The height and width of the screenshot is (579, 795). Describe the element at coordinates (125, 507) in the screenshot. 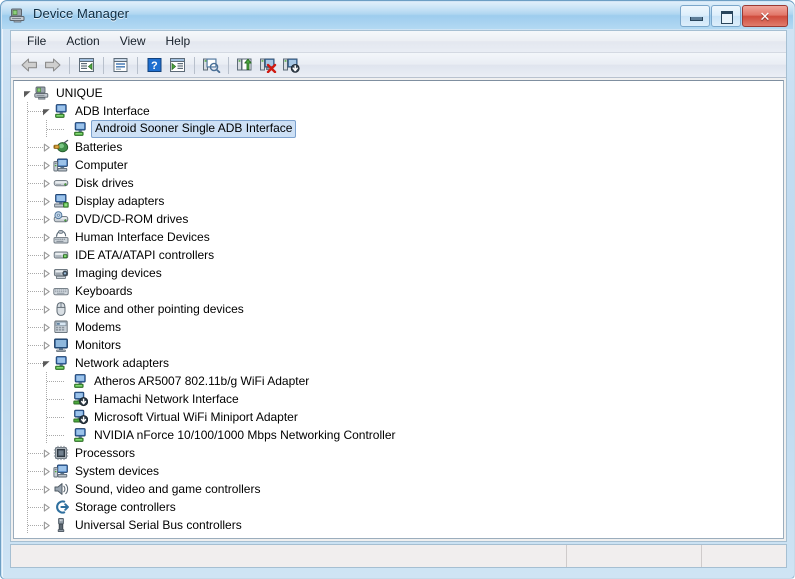

I see `tree-item-label: Storage controllers` at that location.